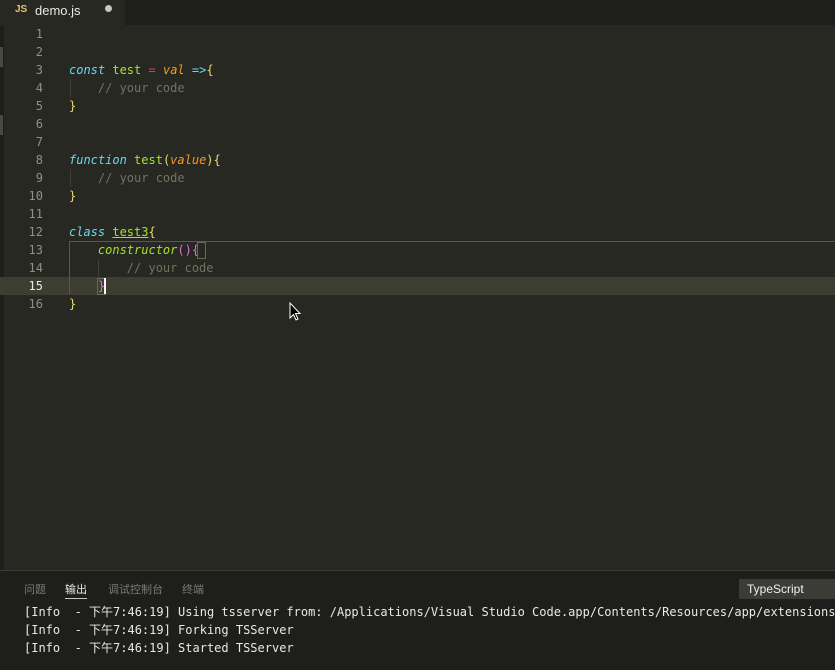 This screenshot has width=835, height=670. Describe the element at coordinates (39, 160) in the screenshot. I see `line-number: 8` at that location.